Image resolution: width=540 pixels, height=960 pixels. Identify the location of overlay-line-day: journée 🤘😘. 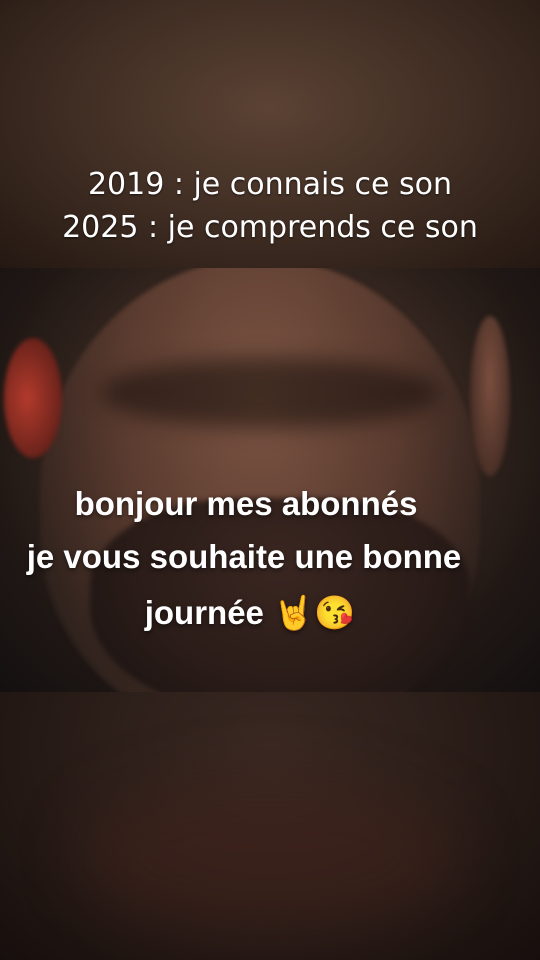
(250, 612).